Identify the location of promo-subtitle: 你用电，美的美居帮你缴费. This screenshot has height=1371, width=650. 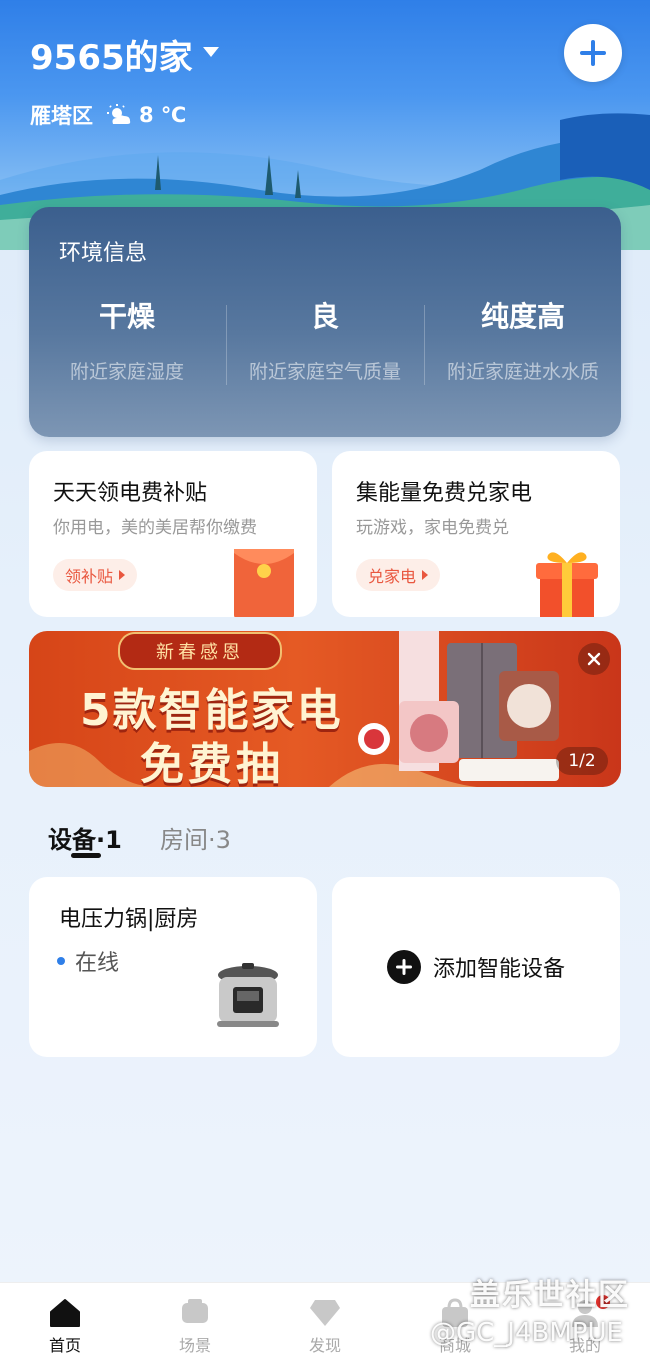
(155, 528).